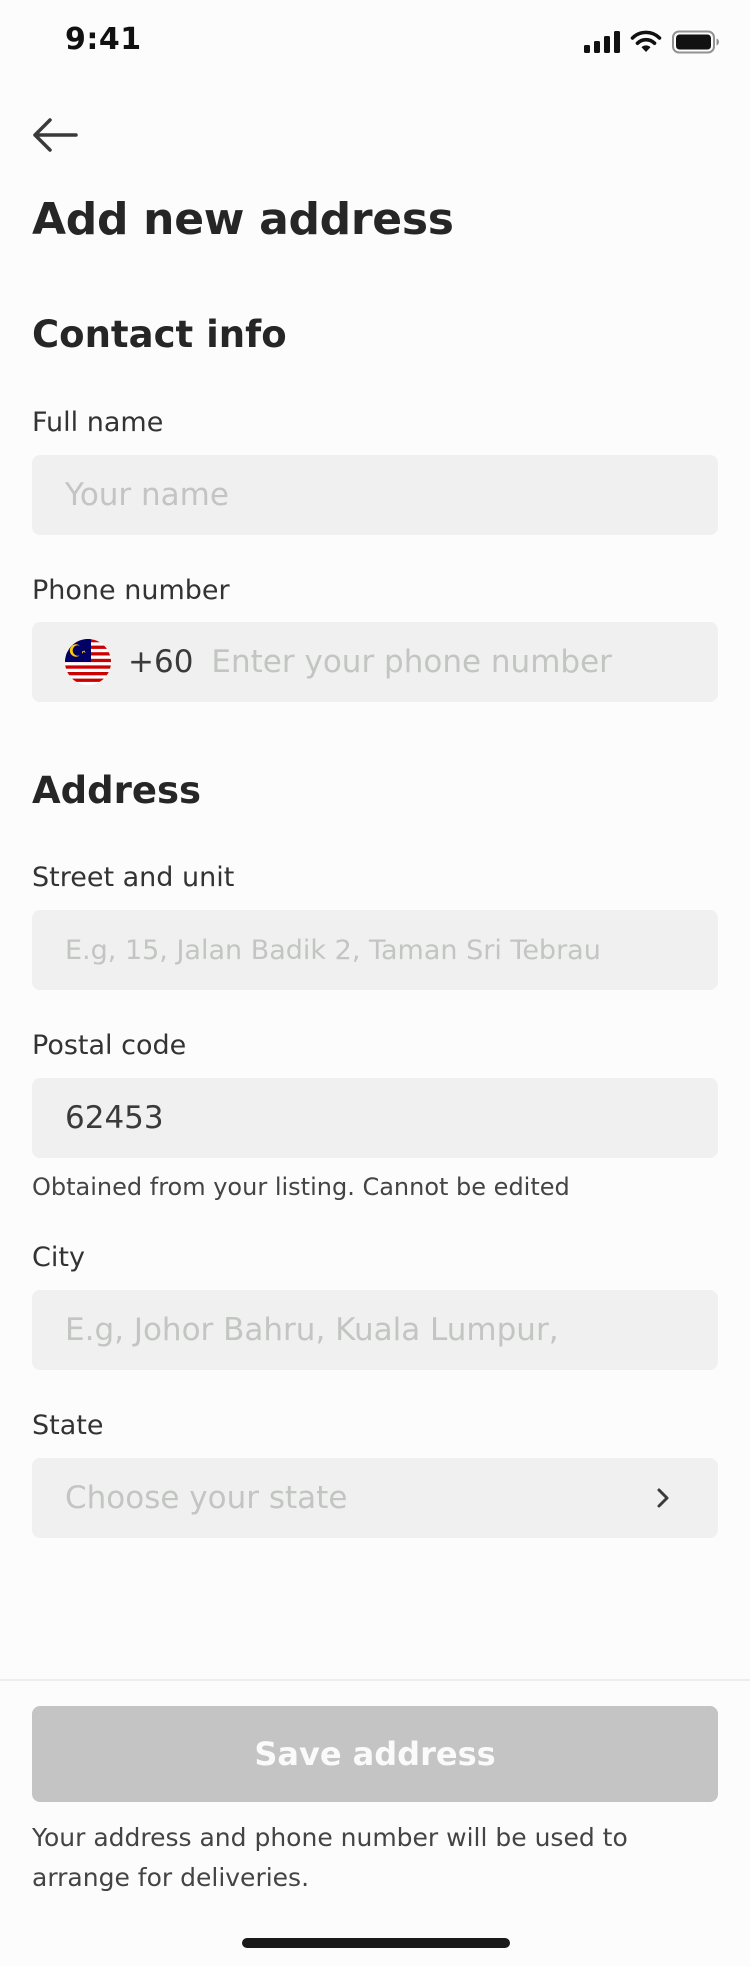  What do you see at coordinates (663, 1498) in the screenshot?
I see `chevron-right-icon` at bounding box center [663, 1498].